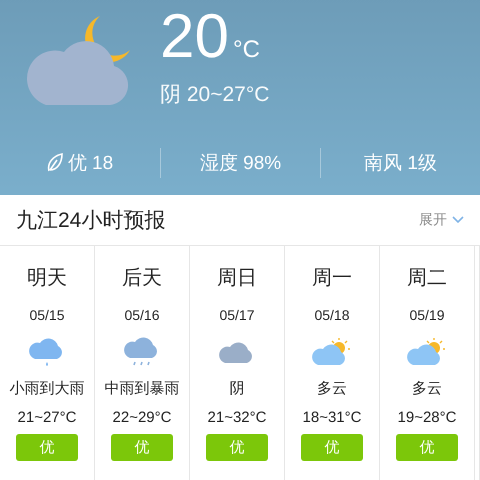 This screenshot has height=480, width=480. Describe the element at coordinates (458, 220) in the screenshot. I see `chevron-down-icon` at that location.